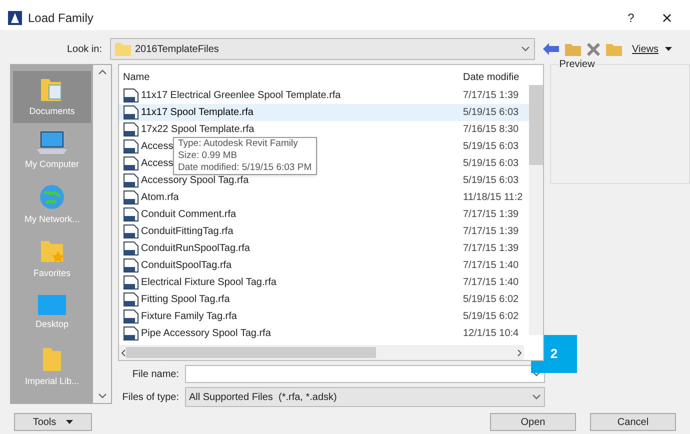  Describe the element at coordinates (160, 197) in the screenshot. I see `file-name: Atom.rfa` at that location.